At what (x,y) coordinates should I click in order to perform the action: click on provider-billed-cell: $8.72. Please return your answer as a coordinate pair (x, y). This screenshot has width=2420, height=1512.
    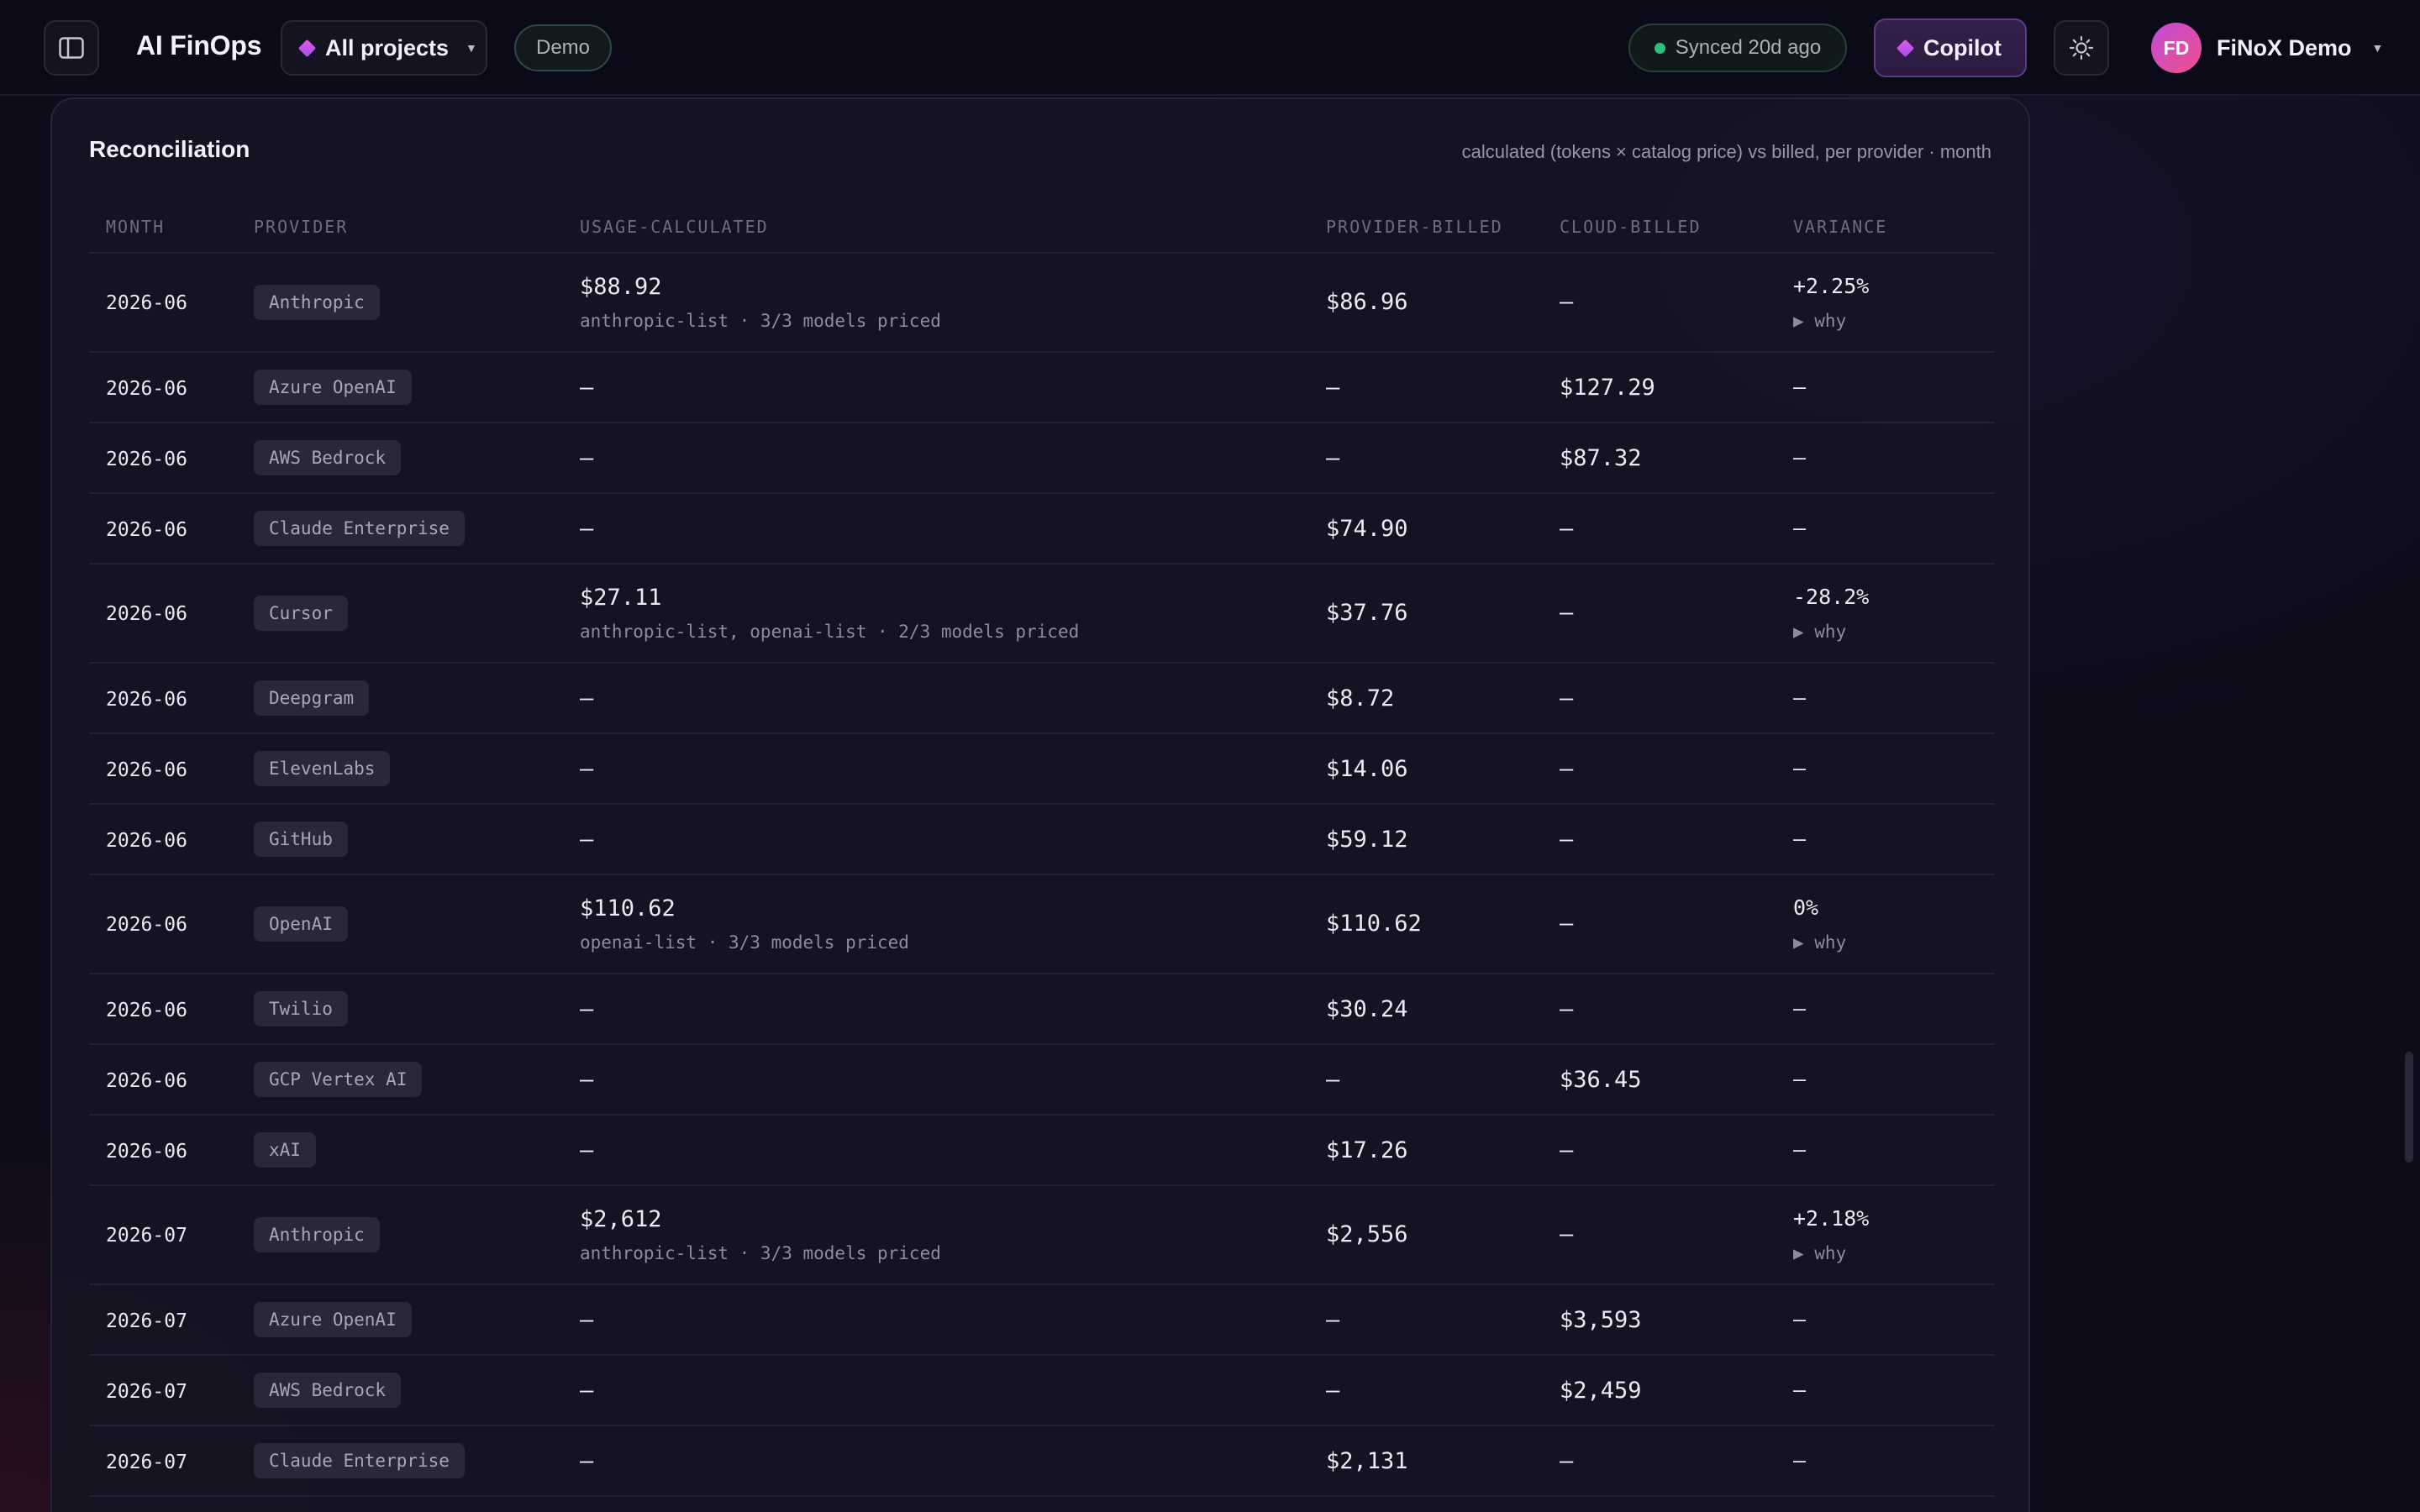
    Looking at the image, I should click on (1360, 698).